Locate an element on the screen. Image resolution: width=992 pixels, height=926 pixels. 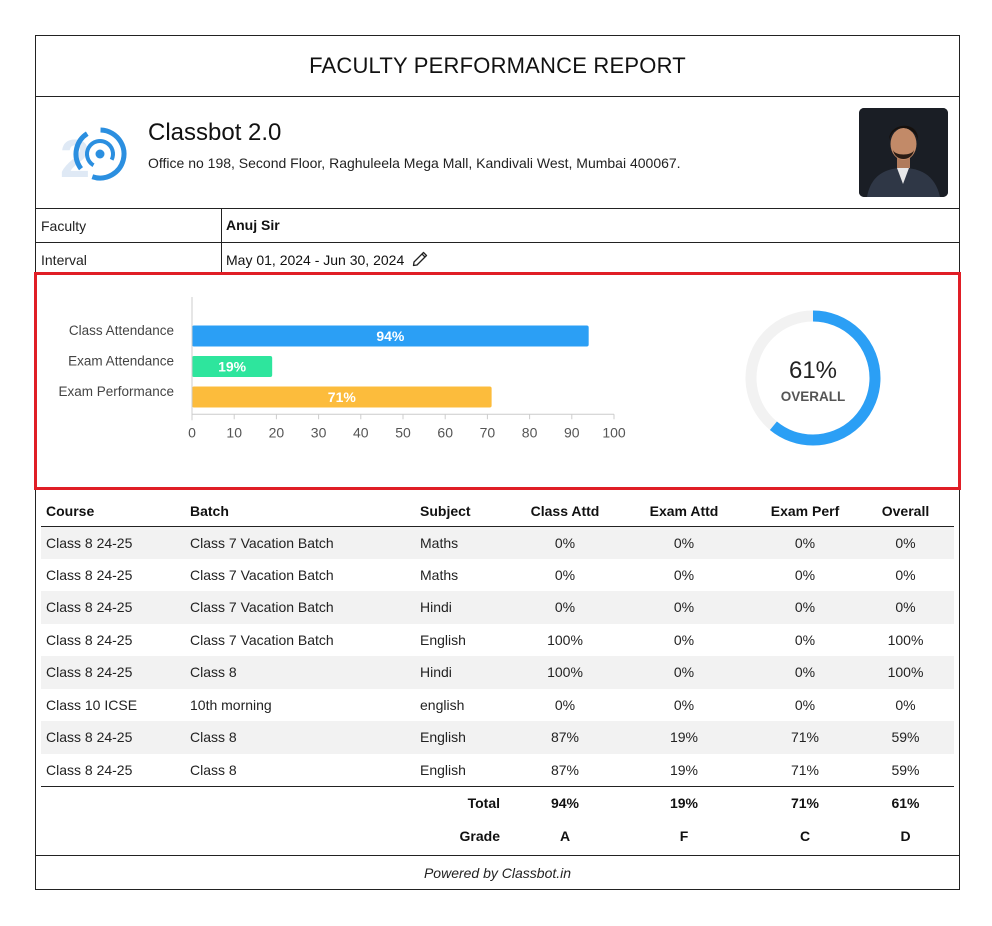
table-cell: Class 10 ICSE is located at coordinates (92, 704).